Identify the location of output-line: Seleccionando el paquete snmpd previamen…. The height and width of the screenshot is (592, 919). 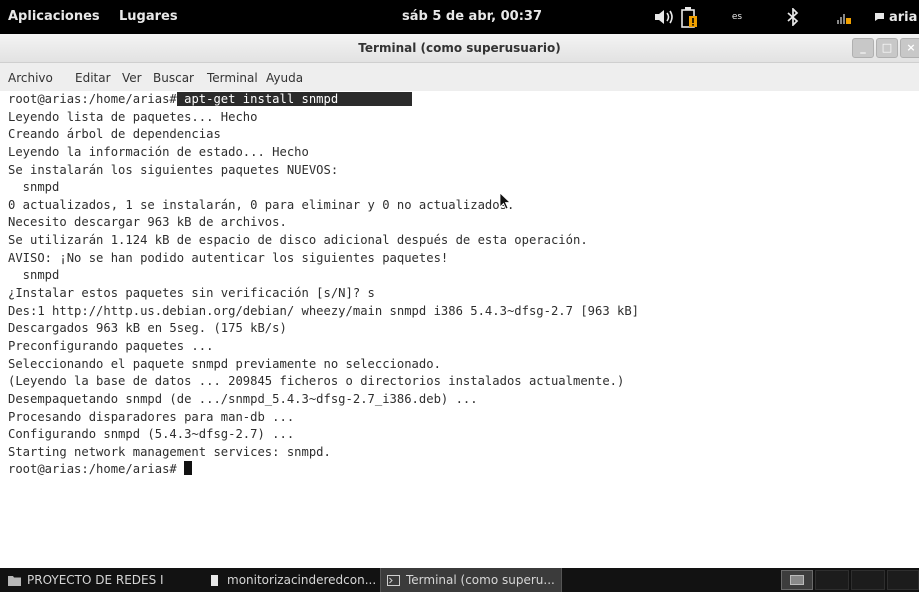
(224, 363).